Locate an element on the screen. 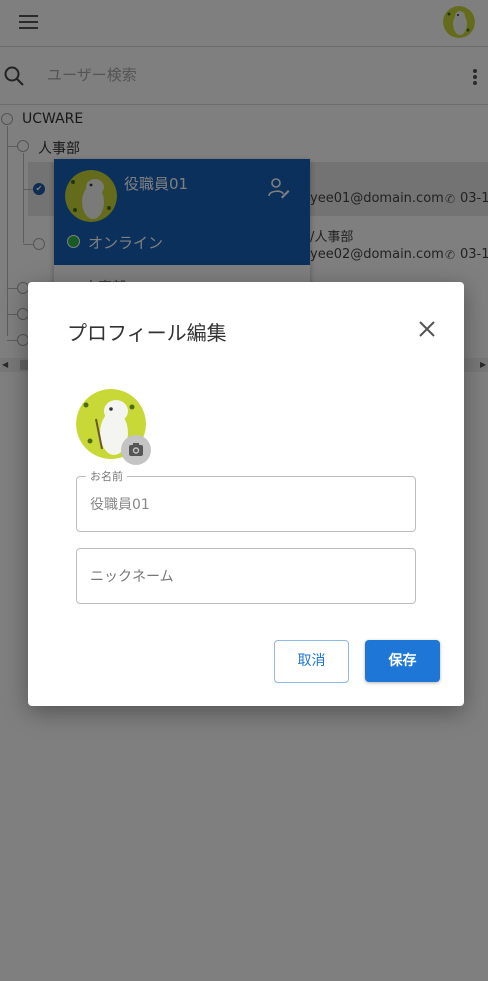 The width and height of the screenshot is (488, 981). camera-icon is located at coordinates (136, 450).